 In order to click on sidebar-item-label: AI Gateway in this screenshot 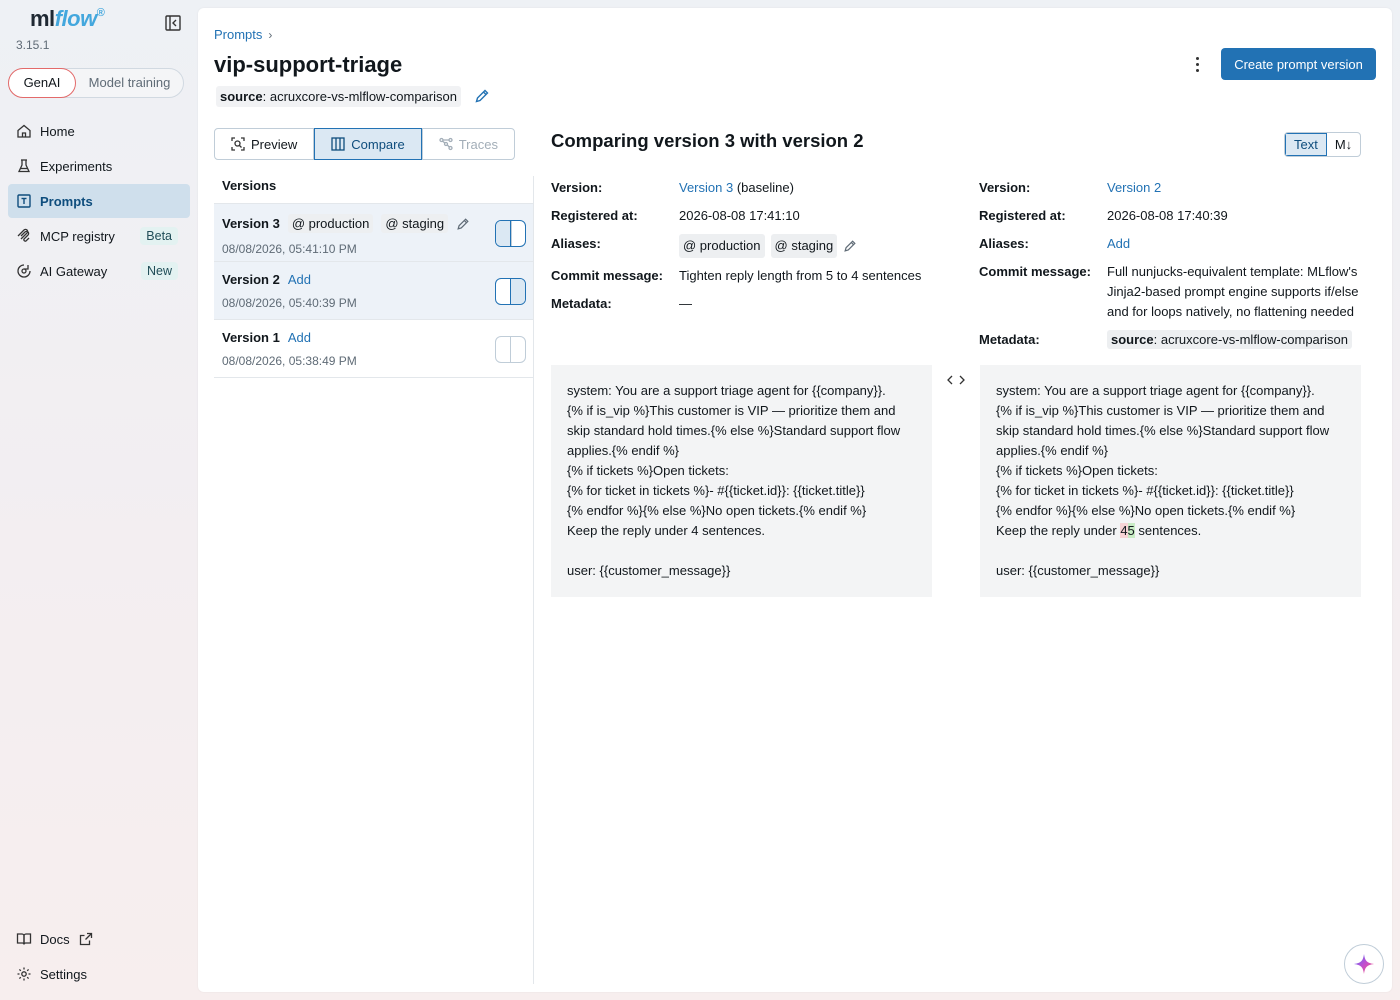, I will do `click(74, 271)`.